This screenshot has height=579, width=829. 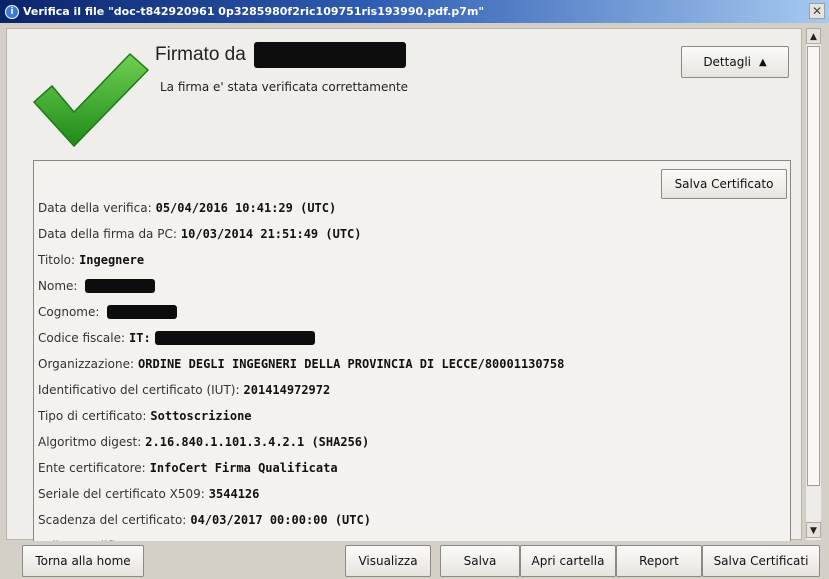 What do you see at coordinates (301, 286) in the screenshot?
I see `certificate-field-row: Nome:` at bounding box center [301, 286].